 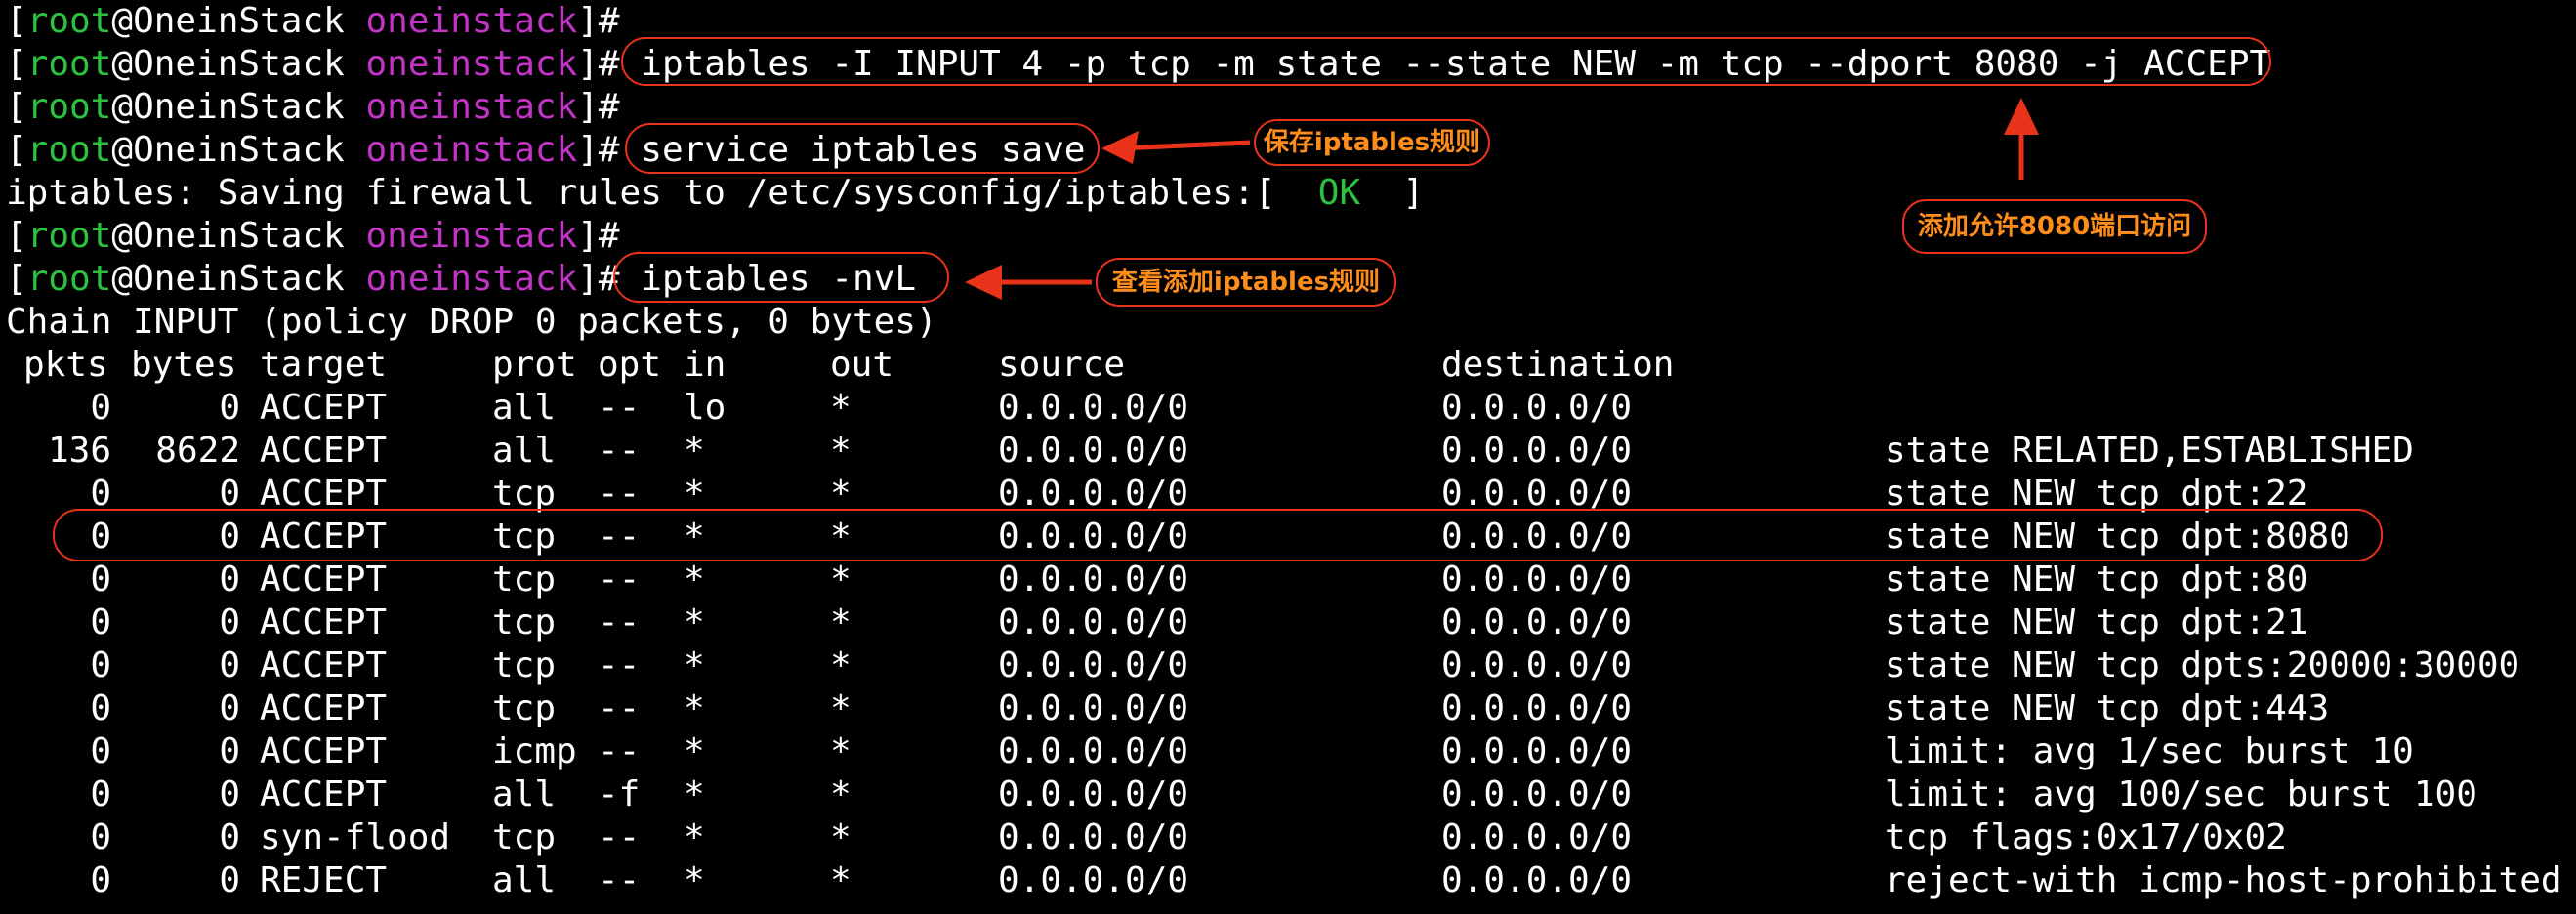 What do you see at coordinates (2022, 139) in the screenshot?
I see `arrow-to-insert-command-icon` at bounding box center [2022, 139].